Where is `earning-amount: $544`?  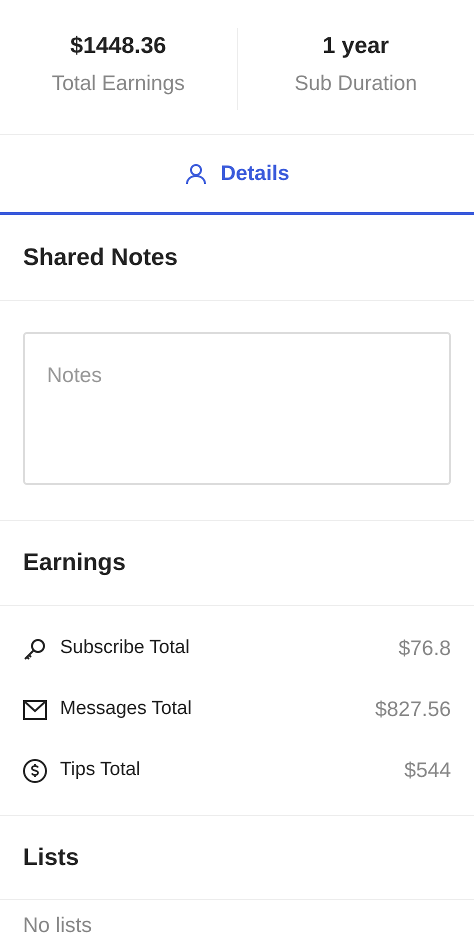
earning-amount: $544 is located at coordinates (427, 771).